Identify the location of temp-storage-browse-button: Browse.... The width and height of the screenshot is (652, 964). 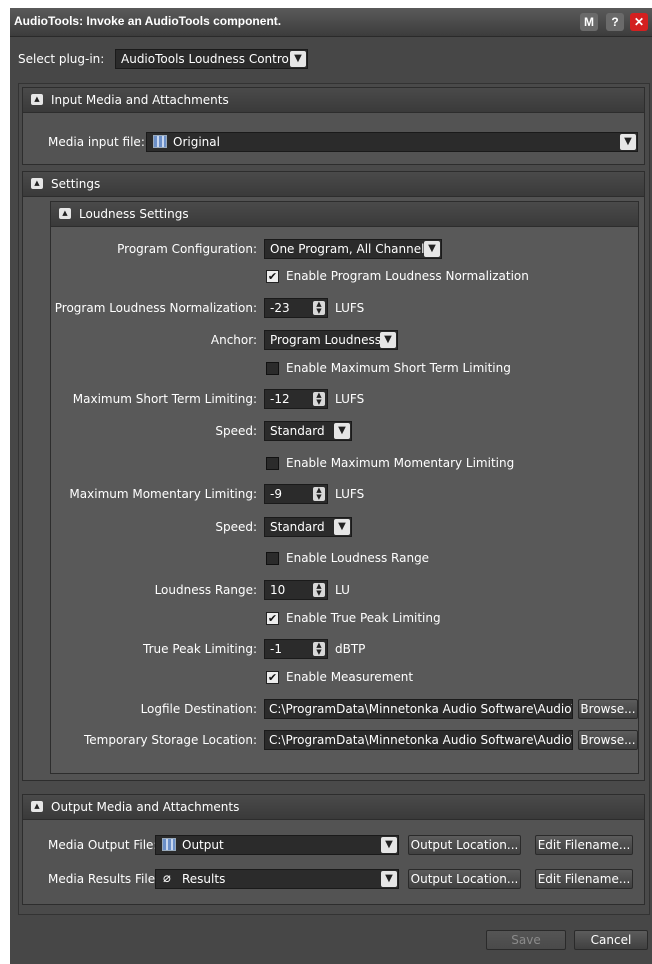
(608, 740).